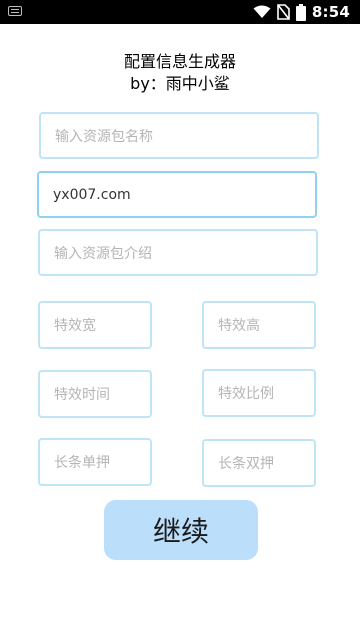  What do you see at coordinates (103, 253) in the screenshot?
I see `resource-intro-placeholder: 输入资源包介绍` at bounding box center [103, 253].